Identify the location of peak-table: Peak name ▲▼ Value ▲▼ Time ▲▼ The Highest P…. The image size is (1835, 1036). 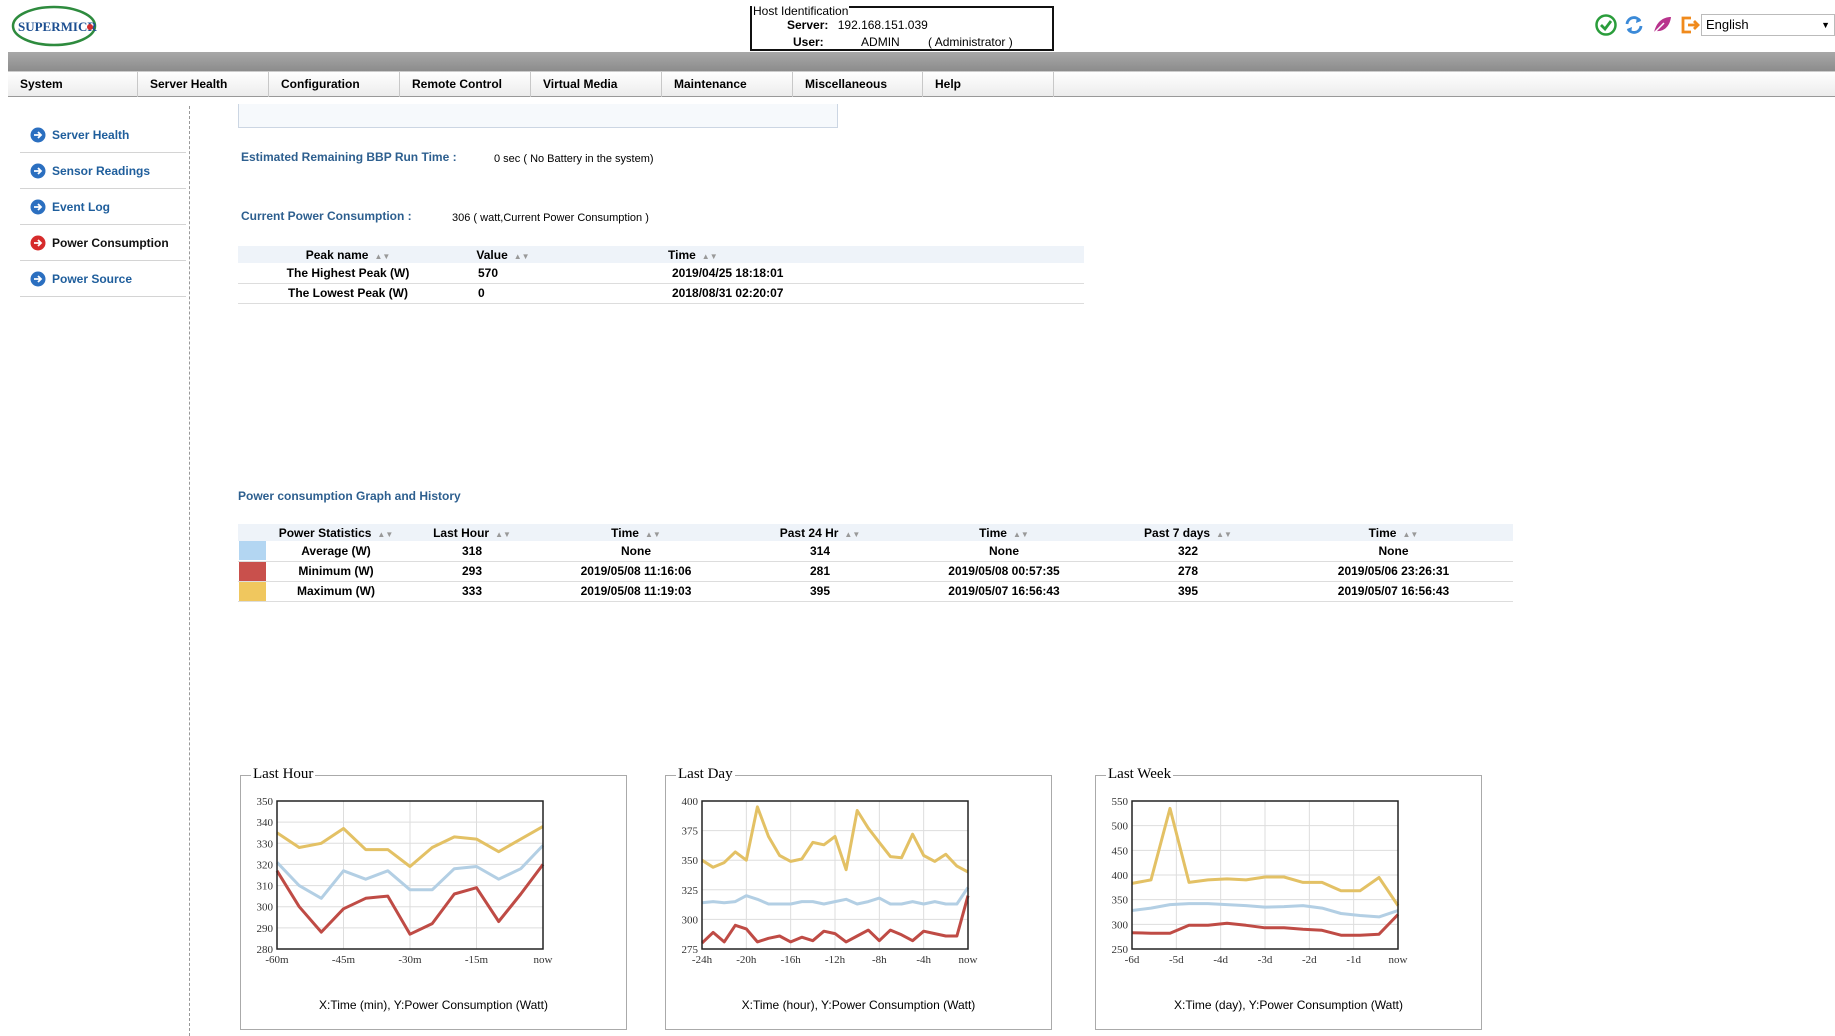
(661, 275).